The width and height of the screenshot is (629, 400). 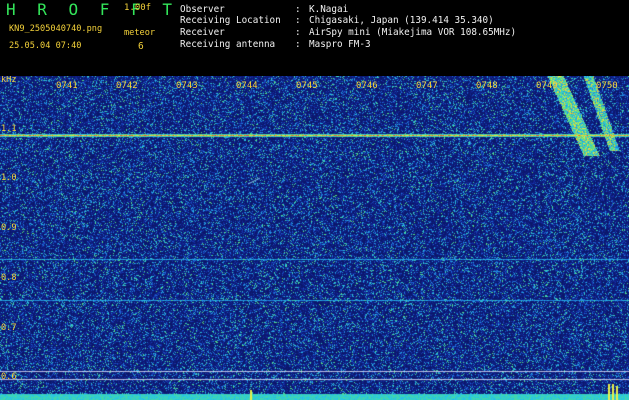 I want to click on time-tick-label: 0750, so click(x=607, y=86).